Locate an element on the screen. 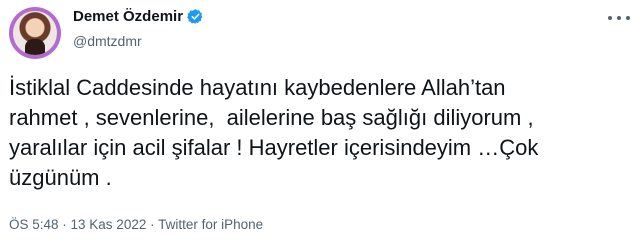  tweet-time: ÖS 5:48 is located at coordinates (34, 224).